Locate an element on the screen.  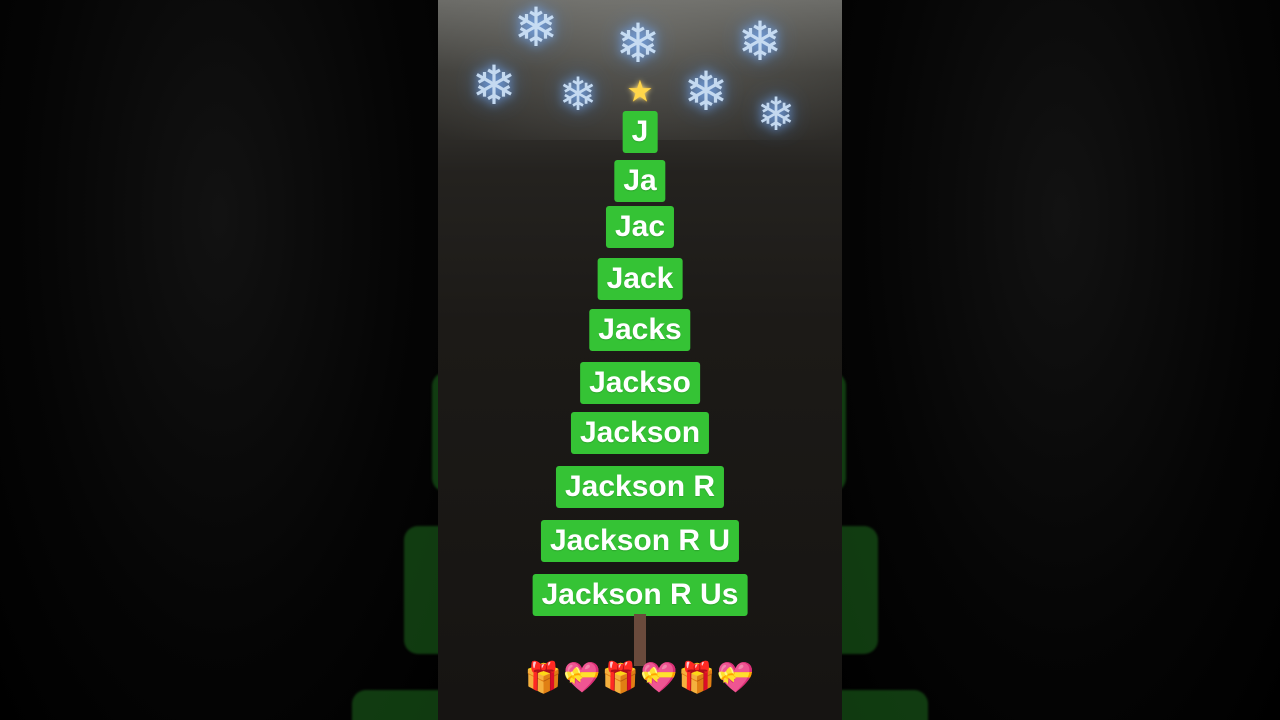
tree-row: Ja is located at coordinates (640, 181).